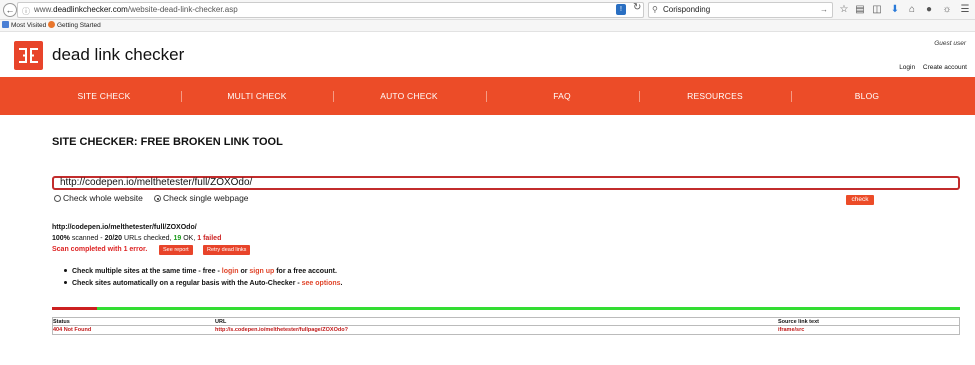  I want to click on url-prefix: www., so click(44, 9).